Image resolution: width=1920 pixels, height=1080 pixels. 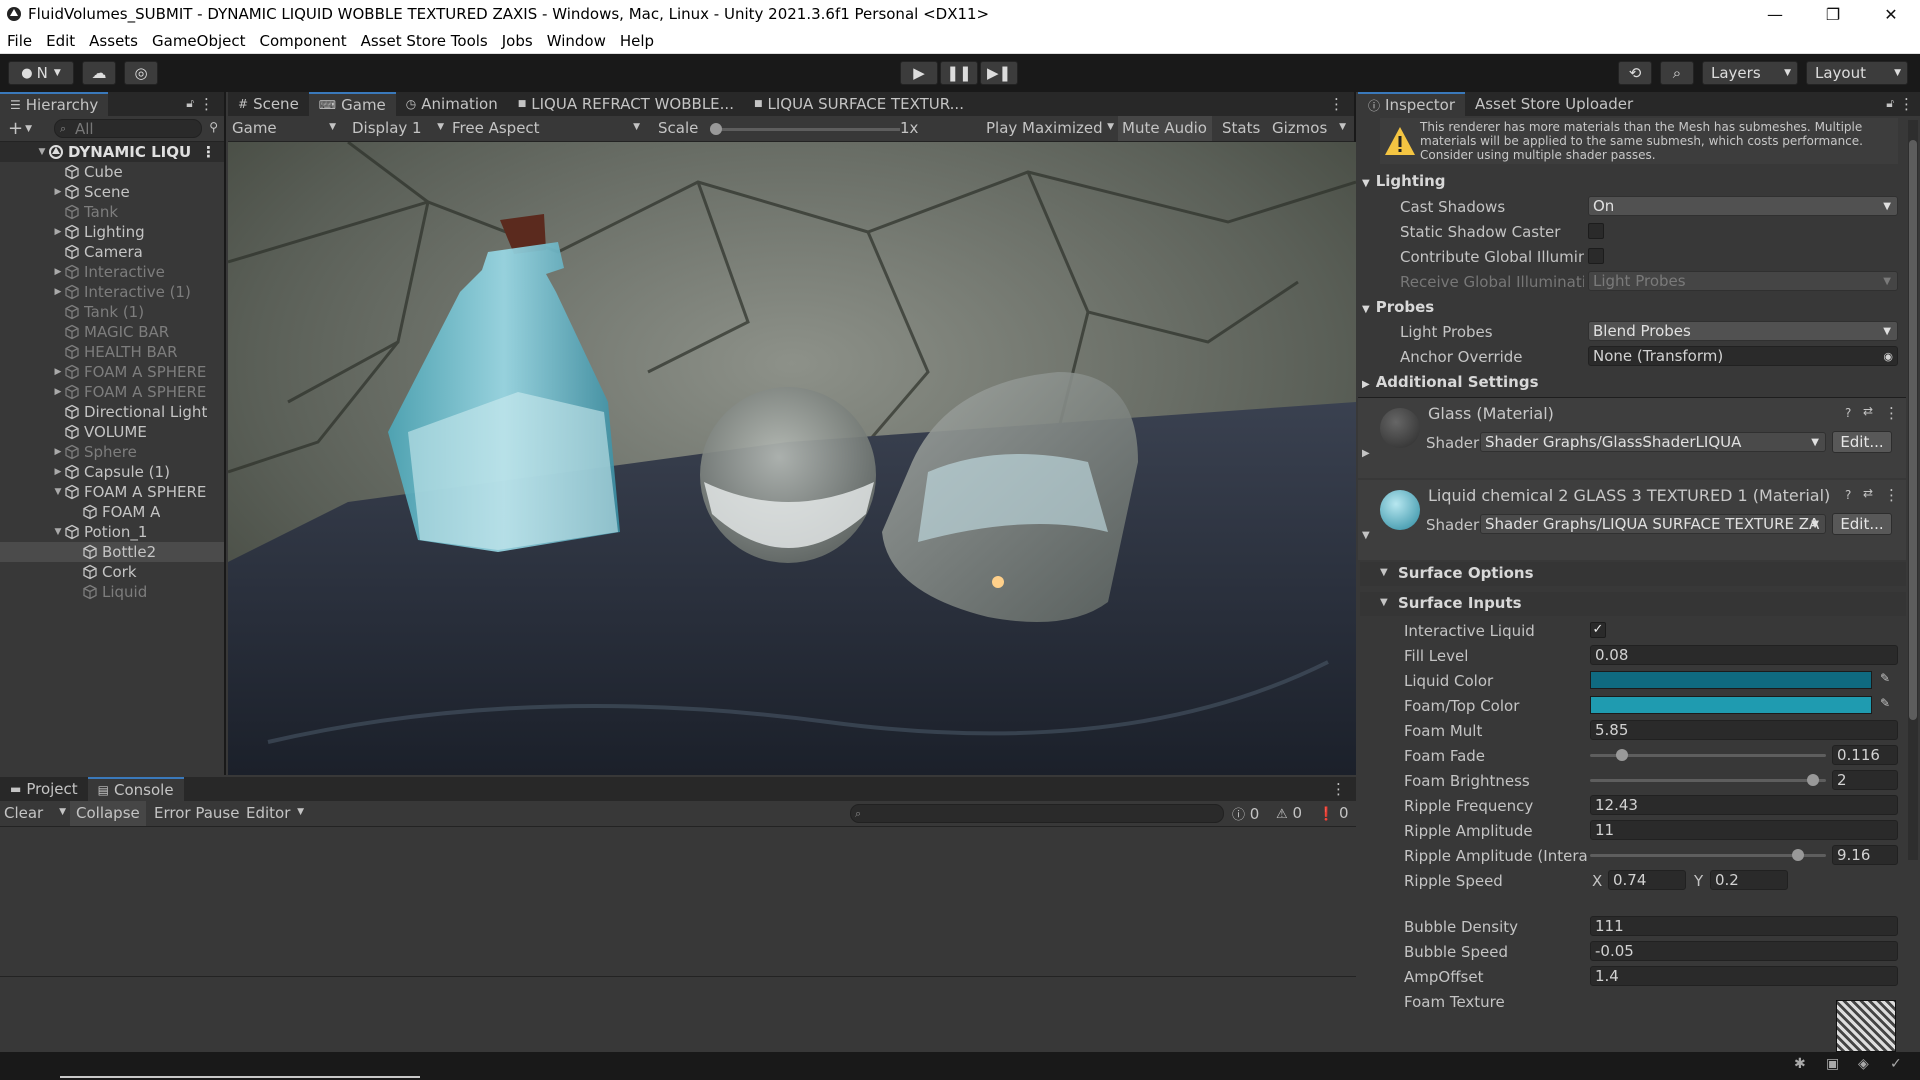 I want to click on ripple-amp-interact-slider-knob, so click(x=1797, y=855).